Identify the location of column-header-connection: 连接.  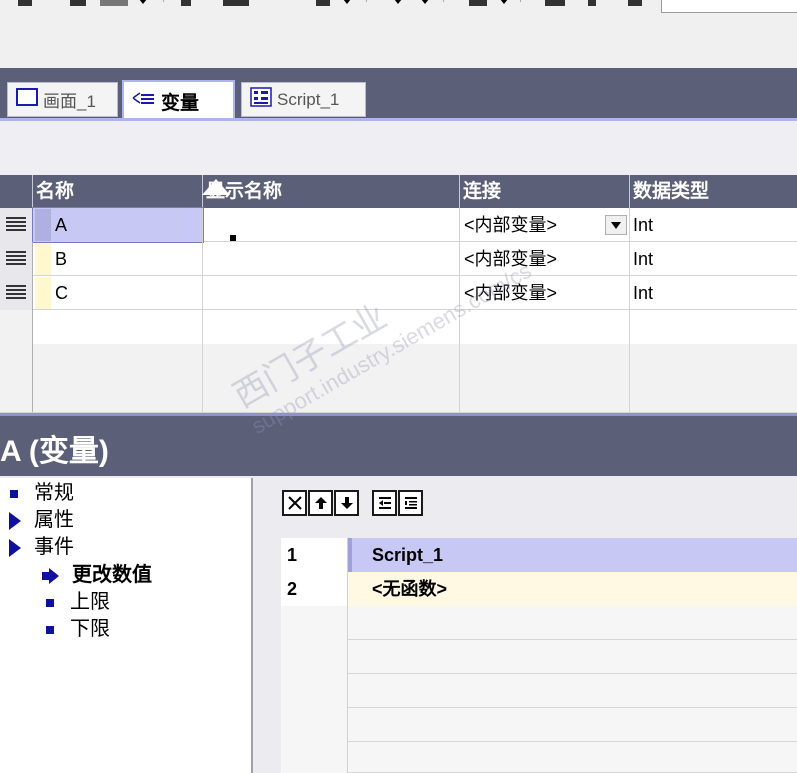
(545, 191).